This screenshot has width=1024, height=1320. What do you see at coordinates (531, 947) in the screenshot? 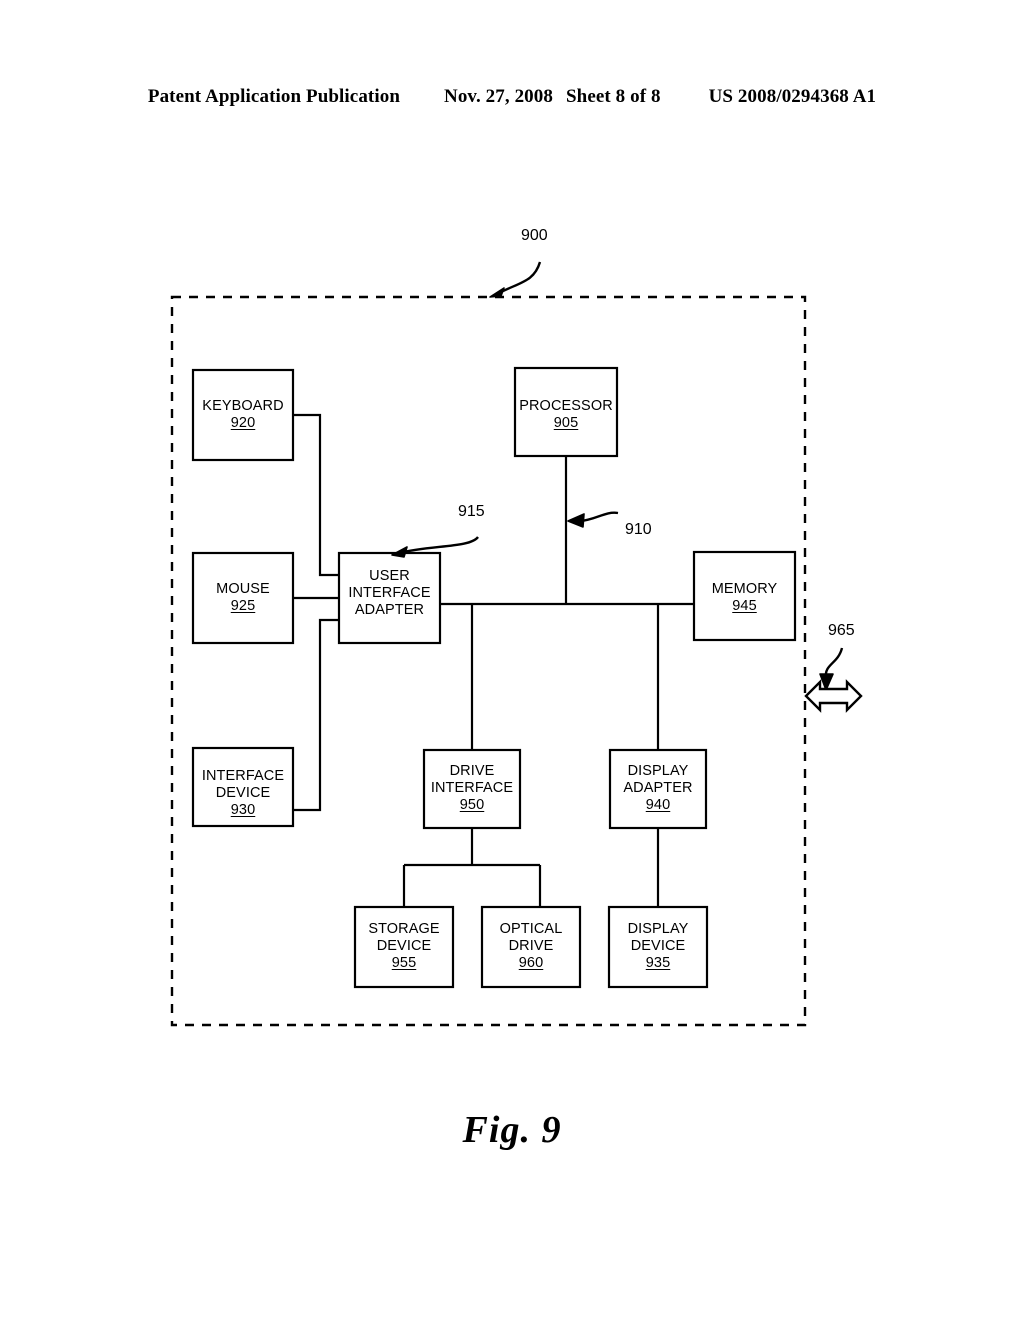
I see `optical-drive-box` at bounding box center [531, 947].